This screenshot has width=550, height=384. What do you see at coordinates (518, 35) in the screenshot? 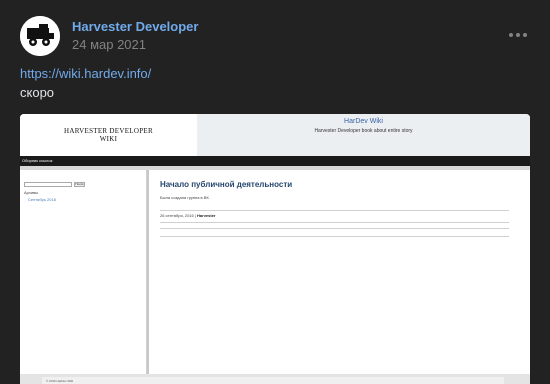
I see `more-horizontal-icon` at bounding box center [518, 35].